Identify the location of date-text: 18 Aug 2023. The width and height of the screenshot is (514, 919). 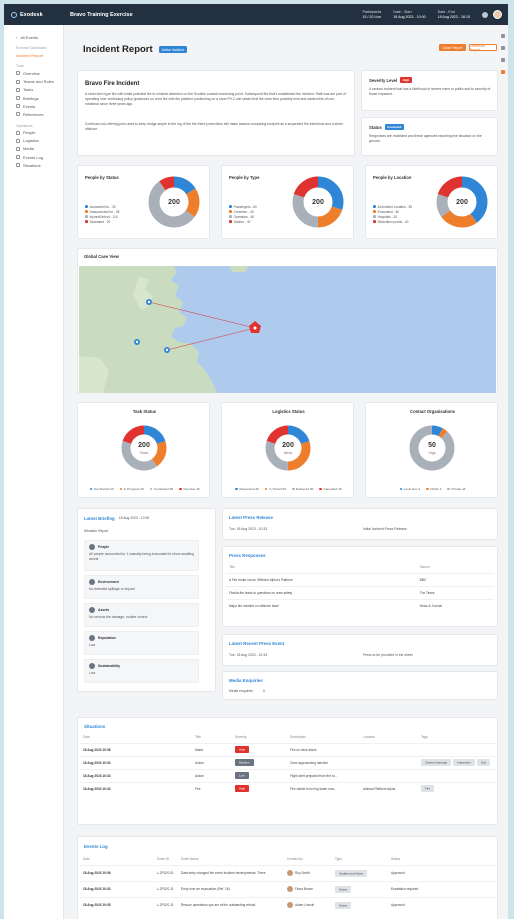
(92, 775).